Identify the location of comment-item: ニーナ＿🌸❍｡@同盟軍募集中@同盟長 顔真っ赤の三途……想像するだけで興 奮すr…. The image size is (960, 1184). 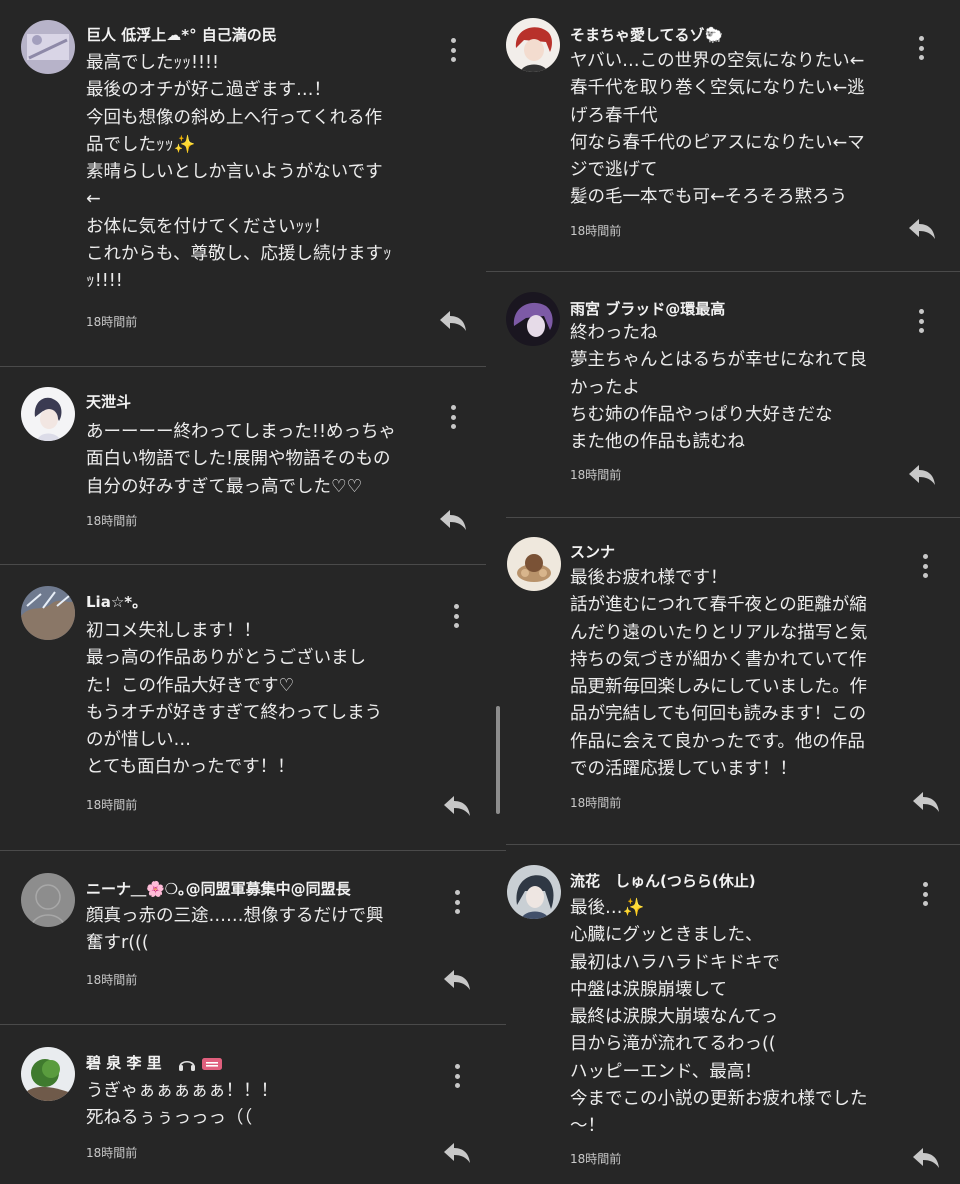
(243, 937).